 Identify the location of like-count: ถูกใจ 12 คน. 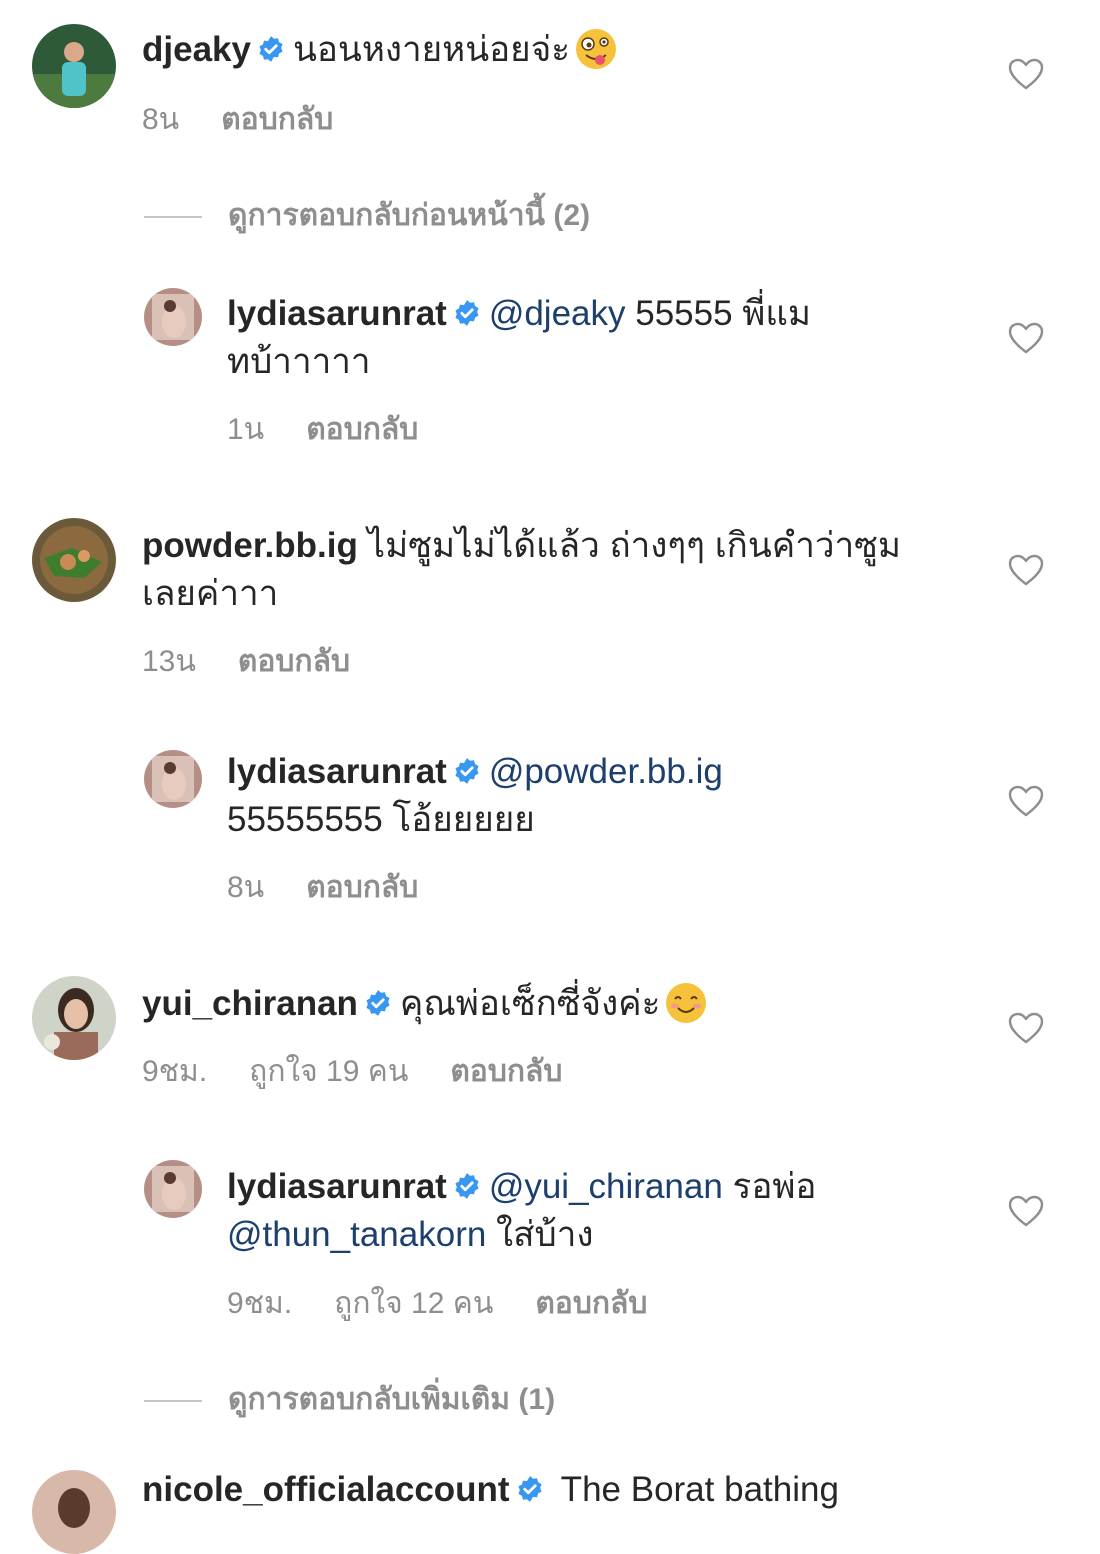
(413, 1303).